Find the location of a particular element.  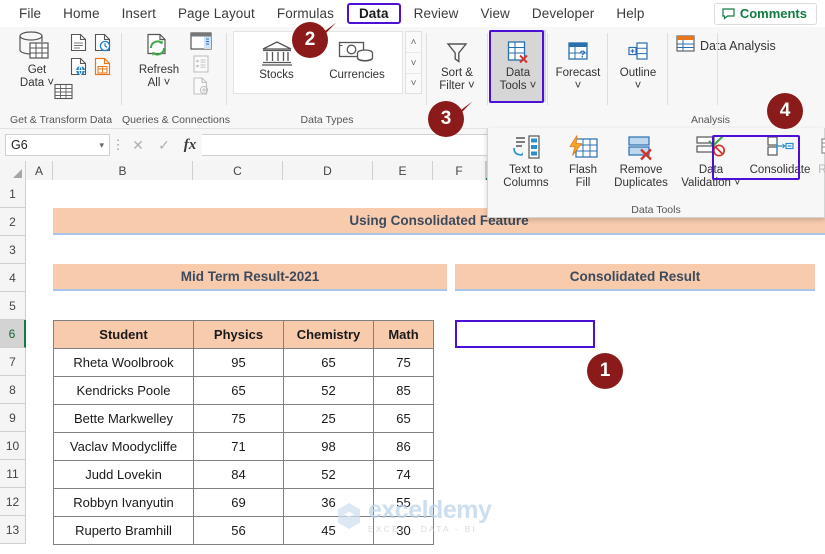

cell-physics: 71 is located at coordinates (238, 446).